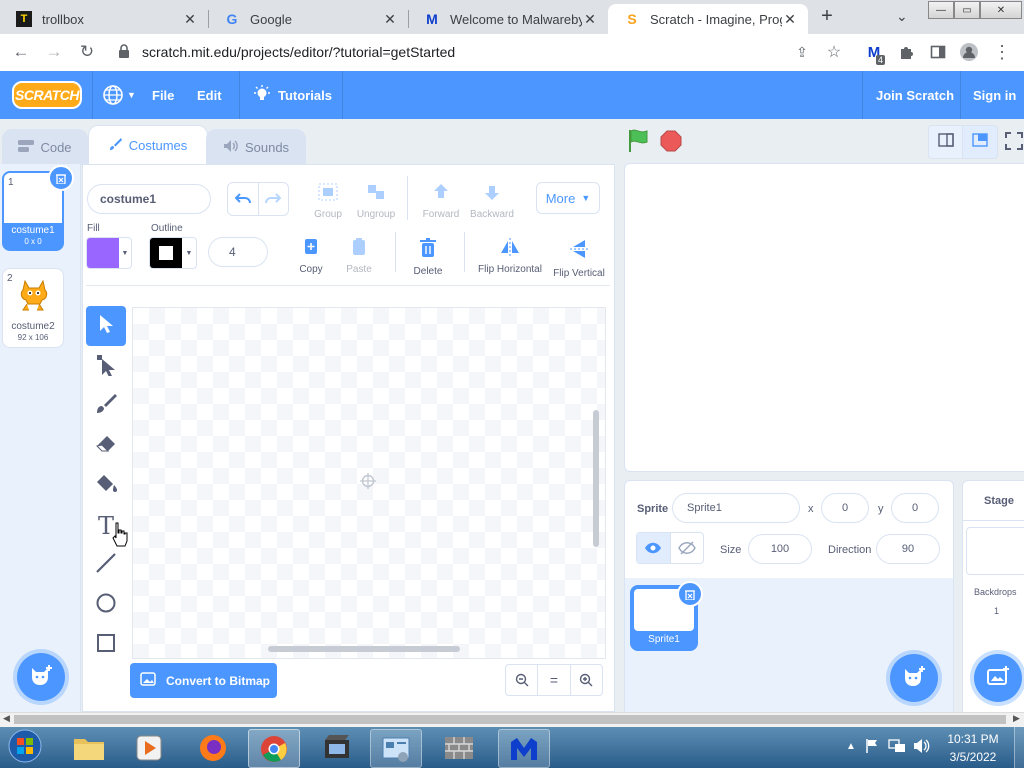  What do you see at coordinates (780, 549) in the screenshot?
I see `size-field: 100` at bounding box center [780, 549].